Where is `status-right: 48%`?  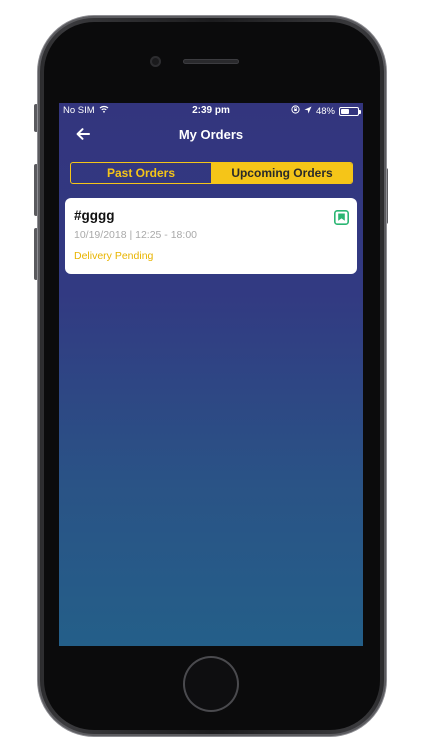 status-right: 48% is located at coordinates (326, 111).